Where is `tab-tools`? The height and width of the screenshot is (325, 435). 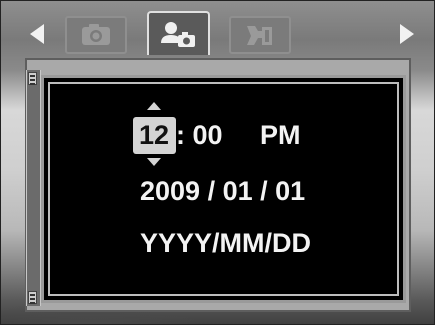 tab-tools is located at coordinates (260, 35).